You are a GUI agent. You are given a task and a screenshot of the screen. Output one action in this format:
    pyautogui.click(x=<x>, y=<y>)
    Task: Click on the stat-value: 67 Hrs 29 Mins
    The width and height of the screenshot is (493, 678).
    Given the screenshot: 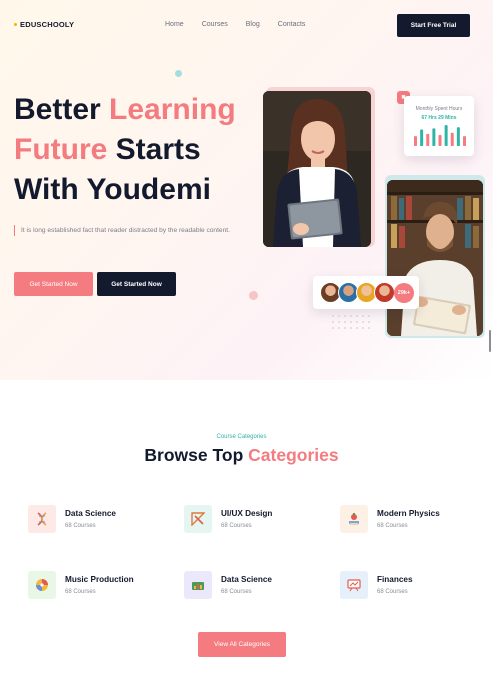 What is the action you would take?
    pyautogui.click(x=439, y=118)
    